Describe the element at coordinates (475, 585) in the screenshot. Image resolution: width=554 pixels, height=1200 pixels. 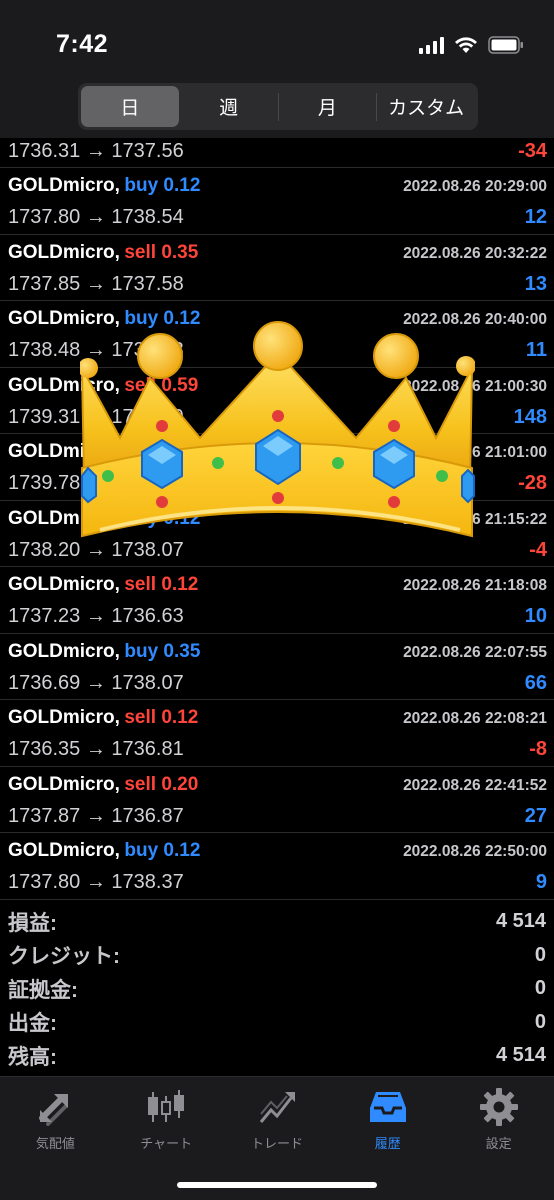
I see `trade-time: 2022.08.26 21:18:08` at that location.